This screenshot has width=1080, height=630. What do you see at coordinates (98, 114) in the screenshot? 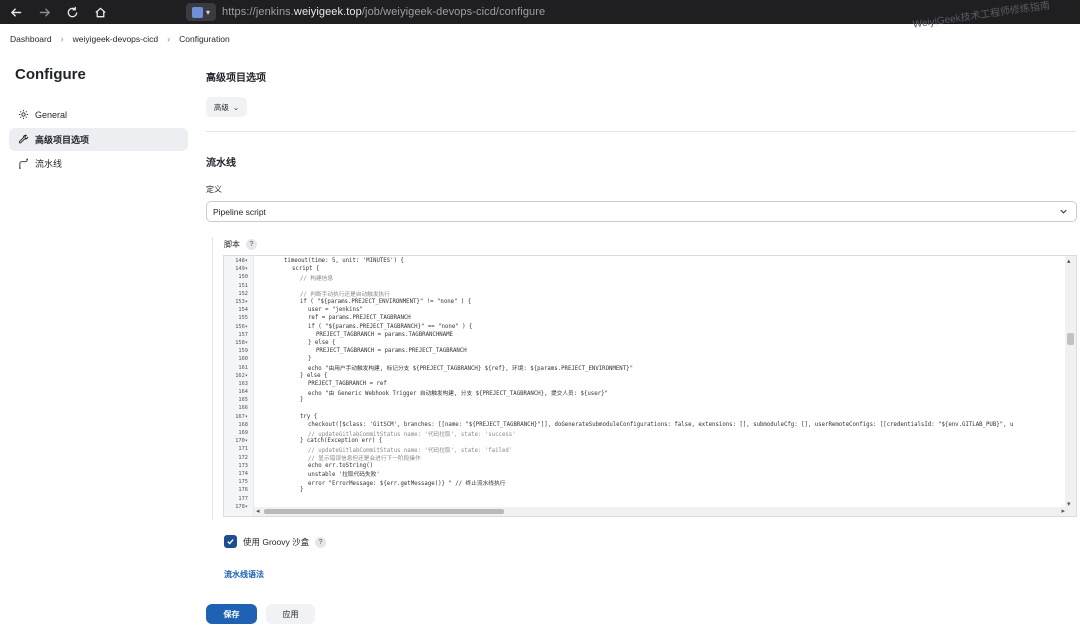
I see `sidebar-item-general: General` at bounding box center [98, 114].